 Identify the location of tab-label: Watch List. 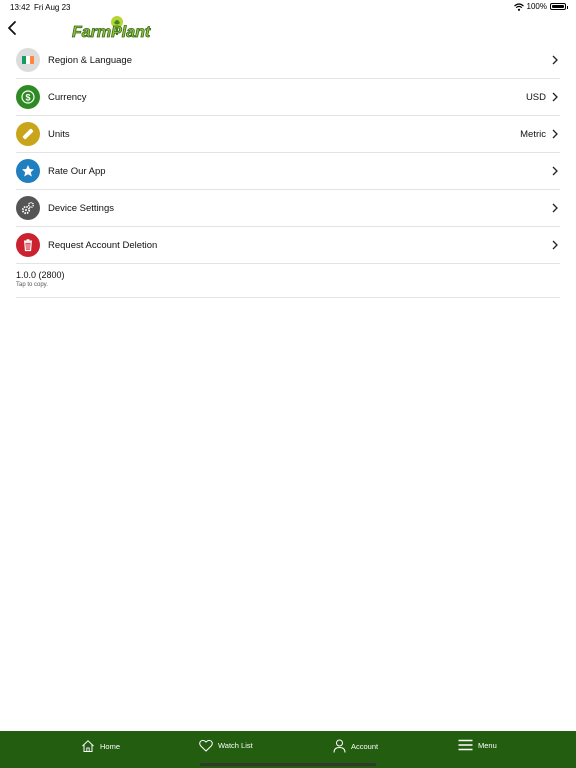
(235, 745).